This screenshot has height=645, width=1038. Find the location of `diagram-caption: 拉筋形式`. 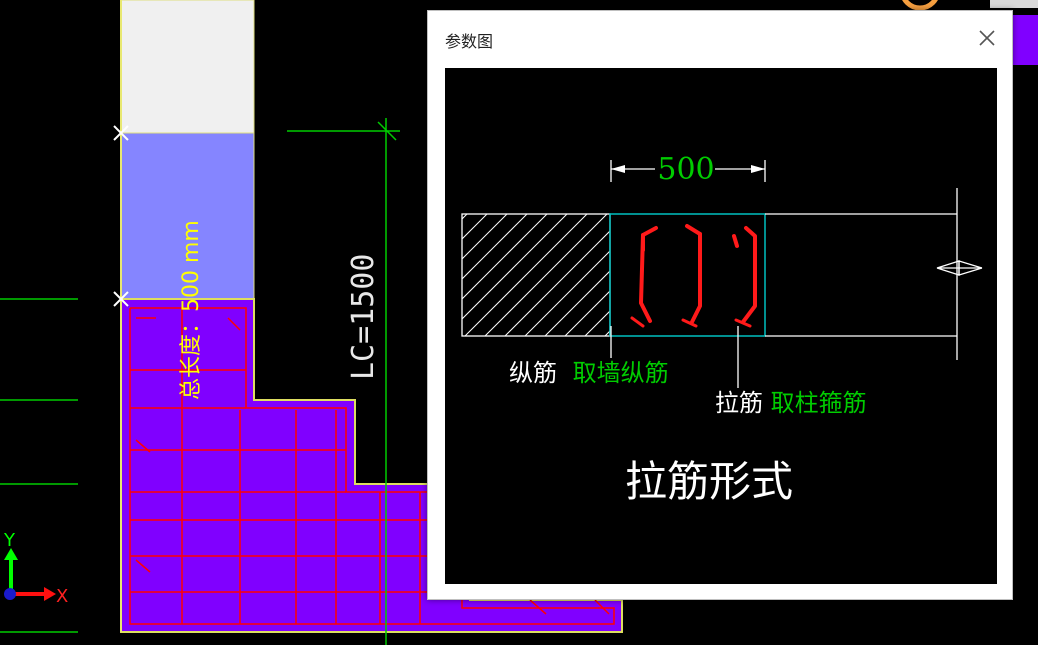

diagram-caption: 拉筋形式 is located at coordinates (709, 481).